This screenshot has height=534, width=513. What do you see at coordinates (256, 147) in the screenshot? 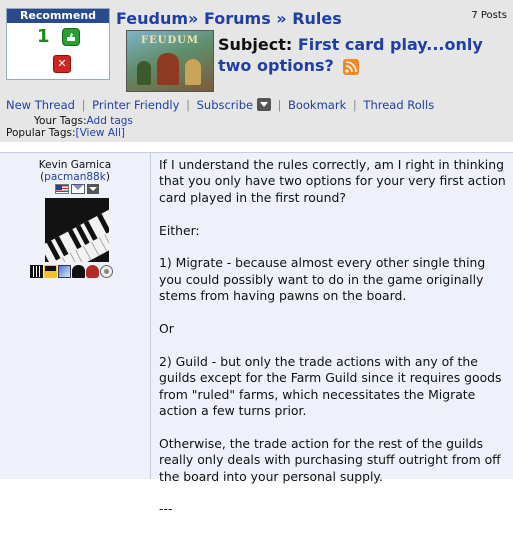
I see `section-divider` at bounding box center [256, 147].